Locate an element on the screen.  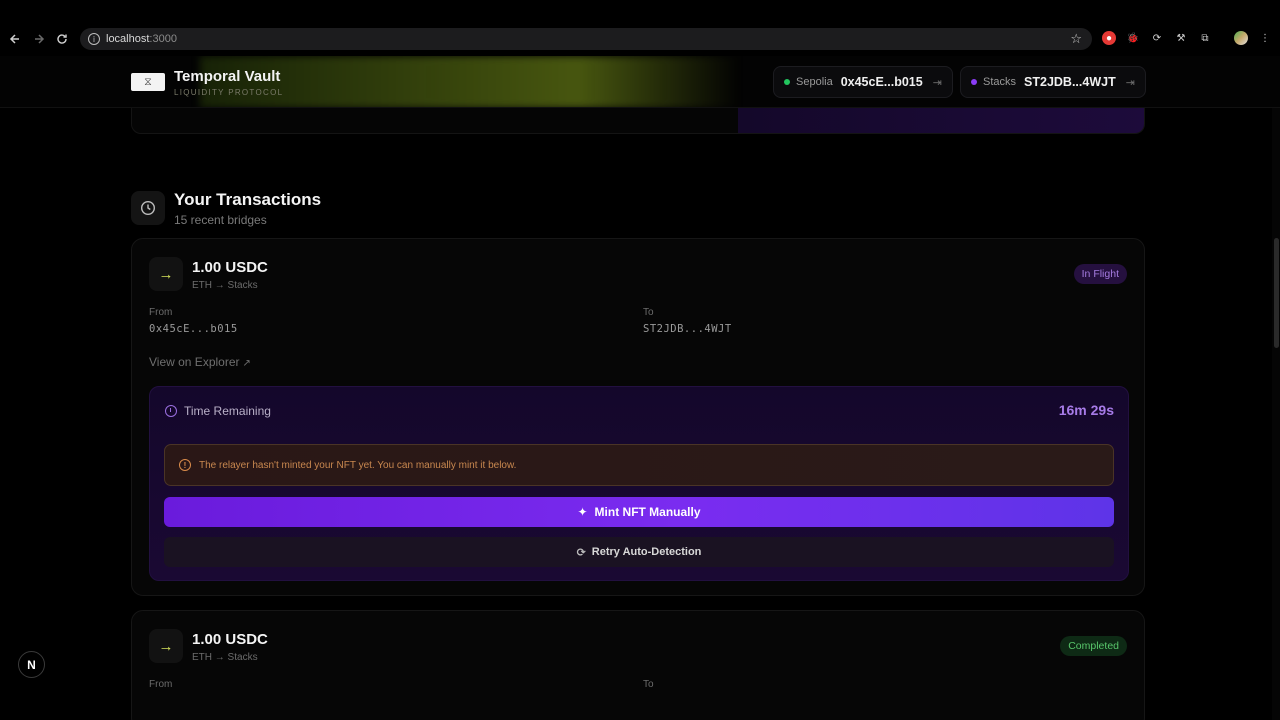
puzzle-icon: ⧉ is located at coordinates (1205, 38).